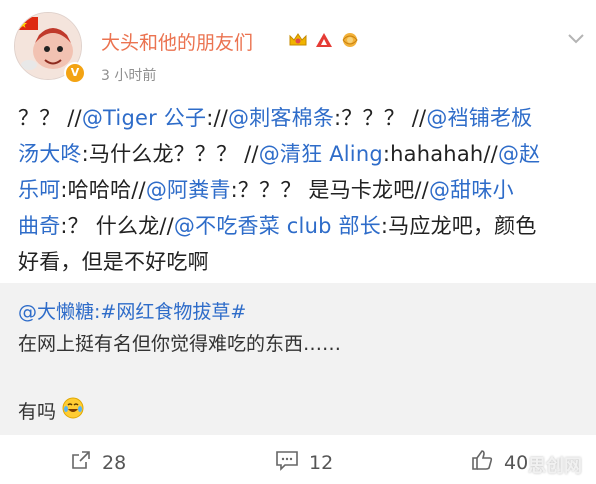 Image resolution: width=596 pixels, height=484 pixels. What do you see at coordinates (304, 462) in the screenshot?
I see `comment-button: 12` at bounding box center [304, 462].